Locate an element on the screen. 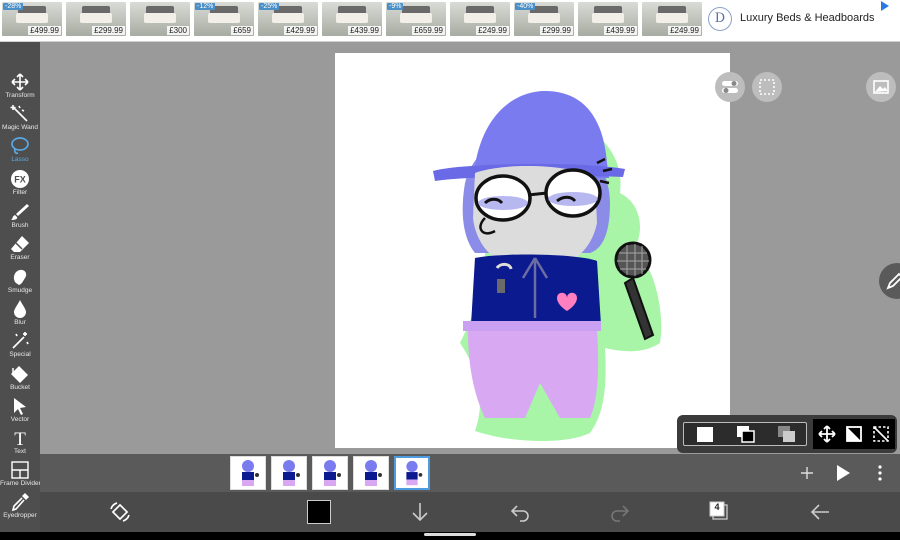 The height and width of the screenshot is (540, 900). special-wand-icon is located at coordinates (20, 341).